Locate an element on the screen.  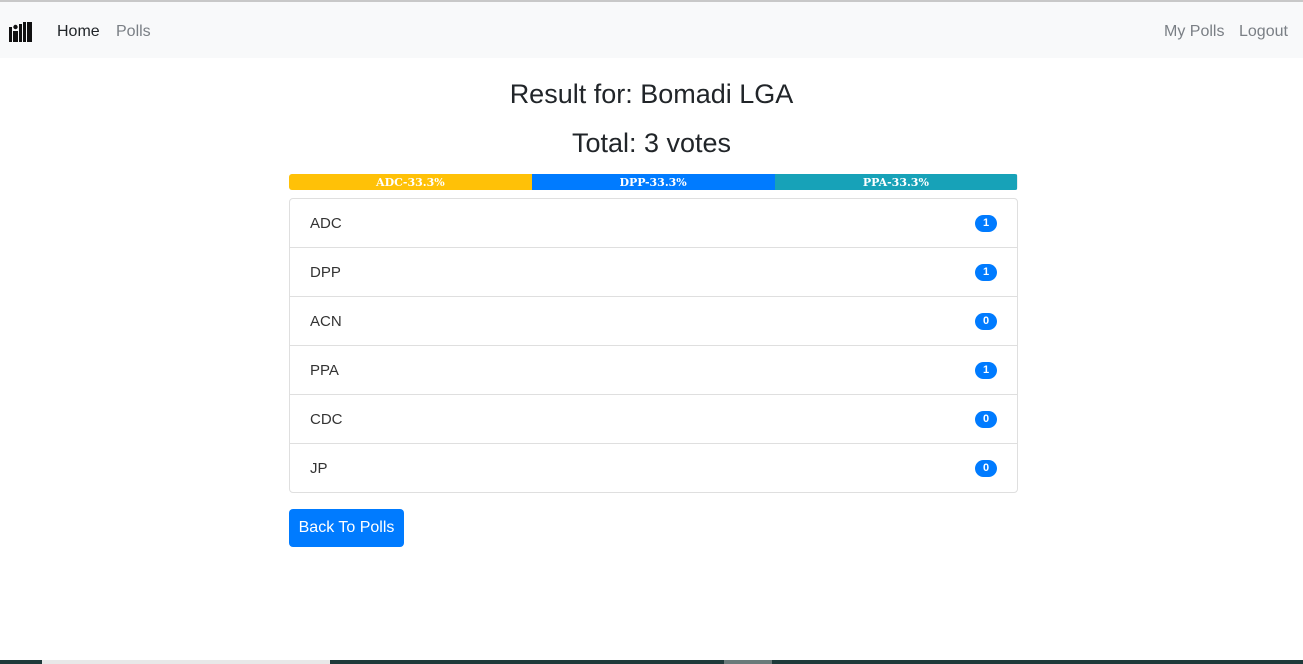
party-name: PPA is located at coordinates (324, 370).